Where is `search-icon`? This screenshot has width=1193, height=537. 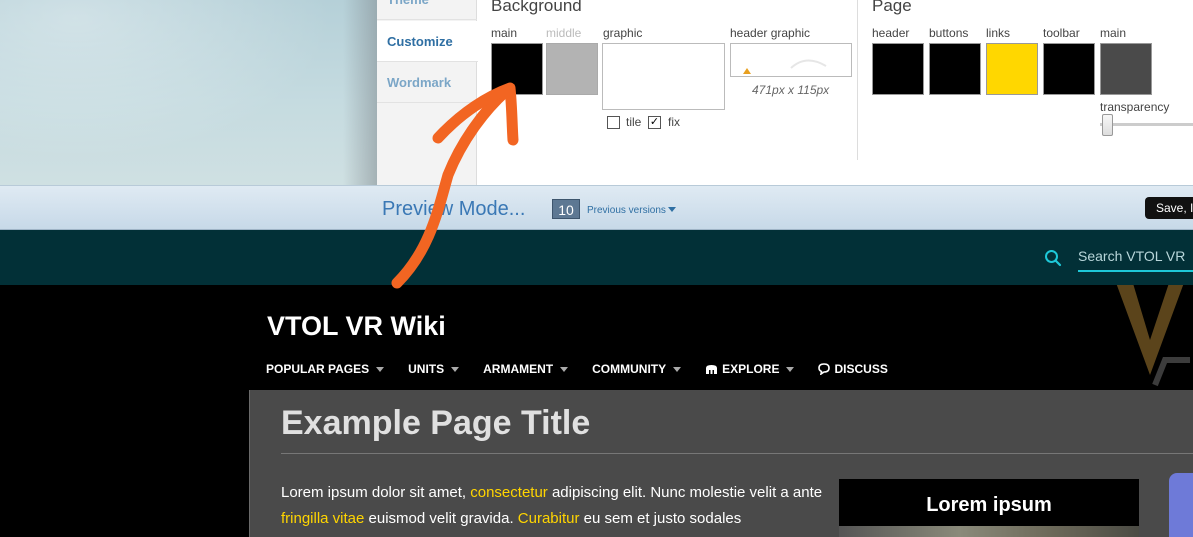
search-icon is located at coordinates (1053, 258).